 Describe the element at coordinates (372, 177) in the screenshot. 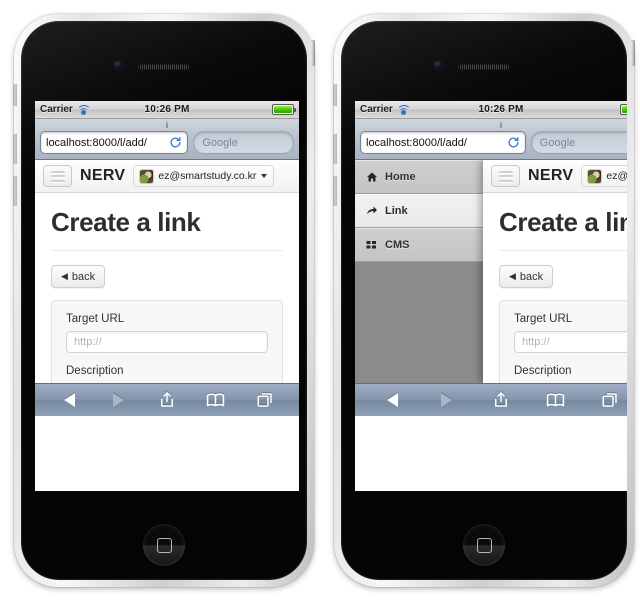

I see `home-icon` at that location.